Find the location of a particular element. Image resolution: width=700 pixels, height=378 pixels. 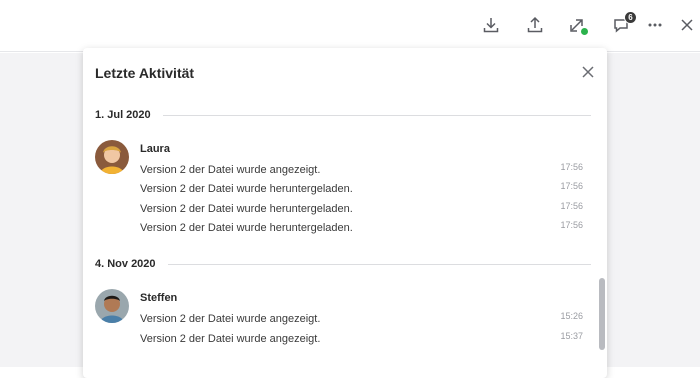

user-name: Laura is located at coordinates (155, 149).